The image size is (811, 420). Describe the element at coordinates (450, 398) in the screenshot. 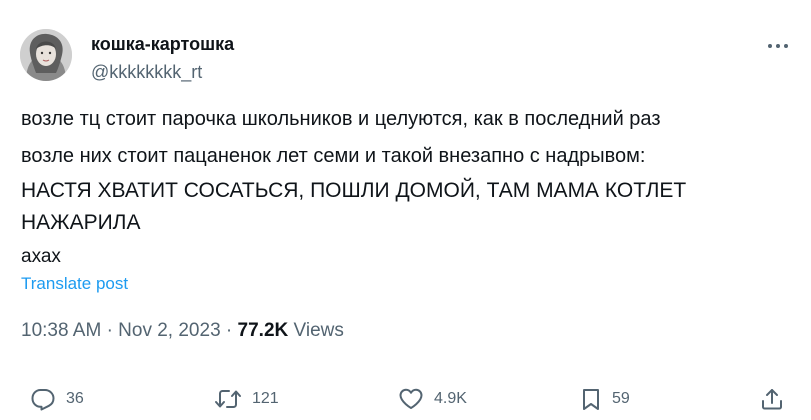

I see `like-count: 4.9K` at that location.